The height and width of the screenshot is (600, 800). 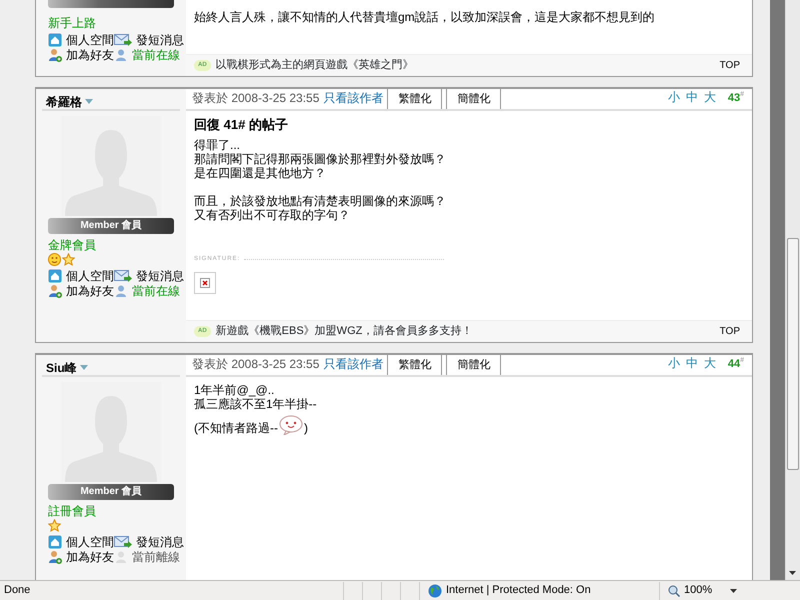 What do you see at coordinates (236, 428) in the screenshot?
I see `post-text: (不知情者路過--` at bounding box center [236, 428].